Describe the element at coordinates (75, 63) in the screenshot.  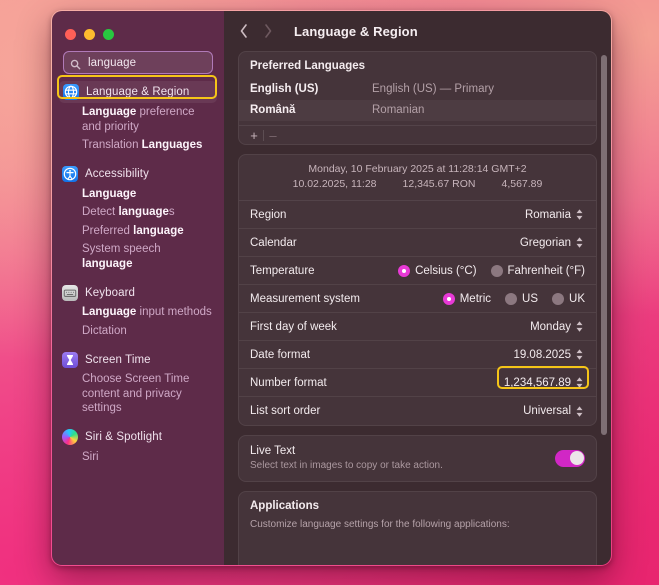
I see `search-icon` at that location.